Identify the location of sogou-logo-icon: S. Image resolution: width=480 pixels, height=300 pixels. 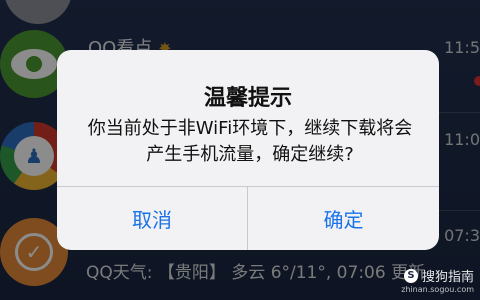
(410, 275).